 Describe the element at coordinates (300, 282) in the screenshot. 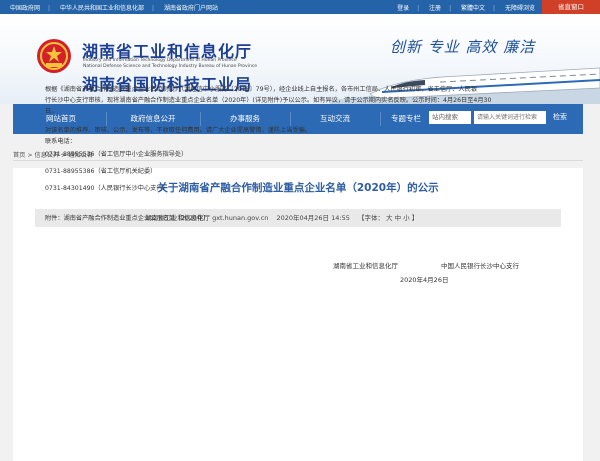

I see `sign-date-row: 2020年4月26日` at that location.